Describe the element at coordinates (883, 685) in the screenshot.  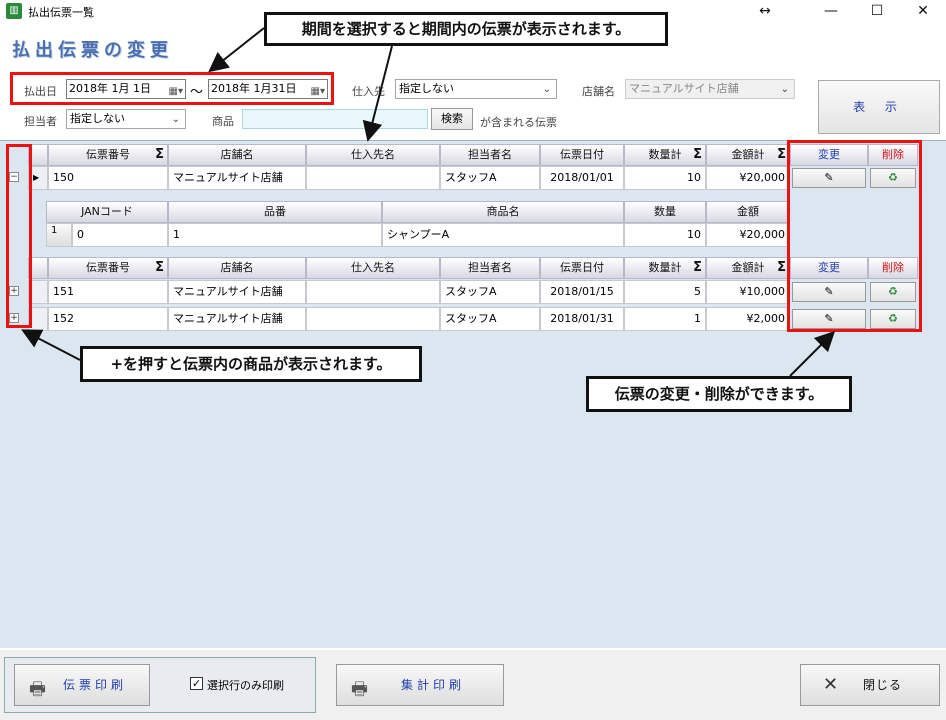
I see `close-label: 閉じる` at that location.